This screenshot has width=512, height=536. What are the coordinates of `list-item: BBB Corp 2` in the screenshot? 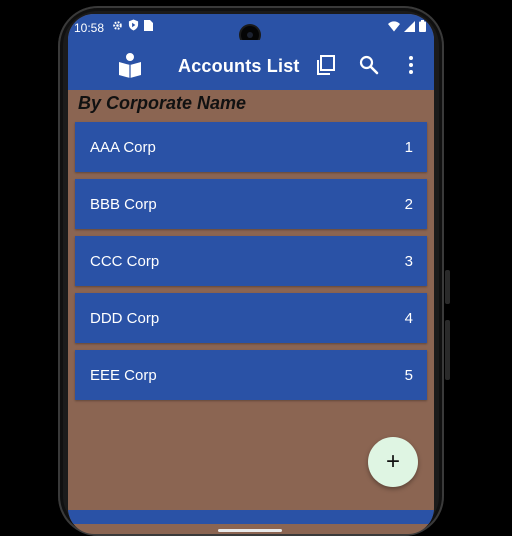 It's located at (251, 204).